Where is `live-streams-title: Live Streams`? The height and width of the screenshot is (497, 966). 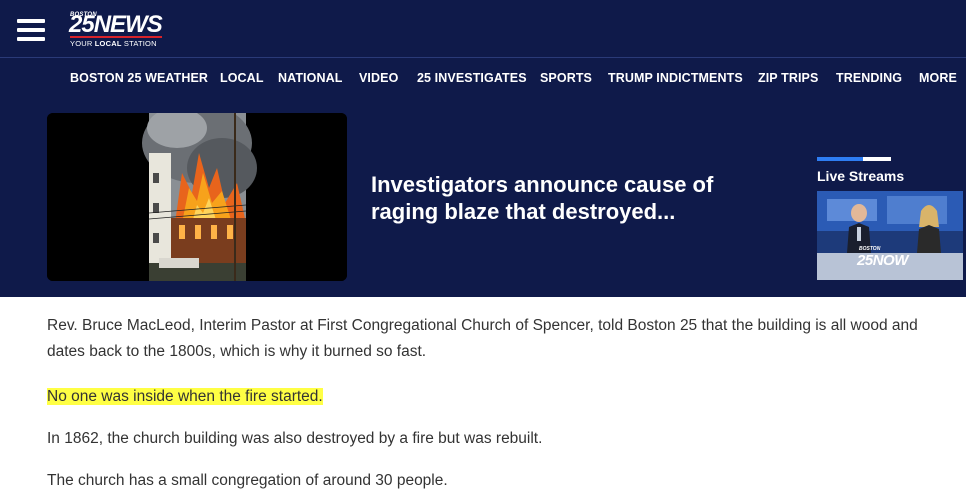 live-streams-title: Live Streams is located at coordinates (861, 176).